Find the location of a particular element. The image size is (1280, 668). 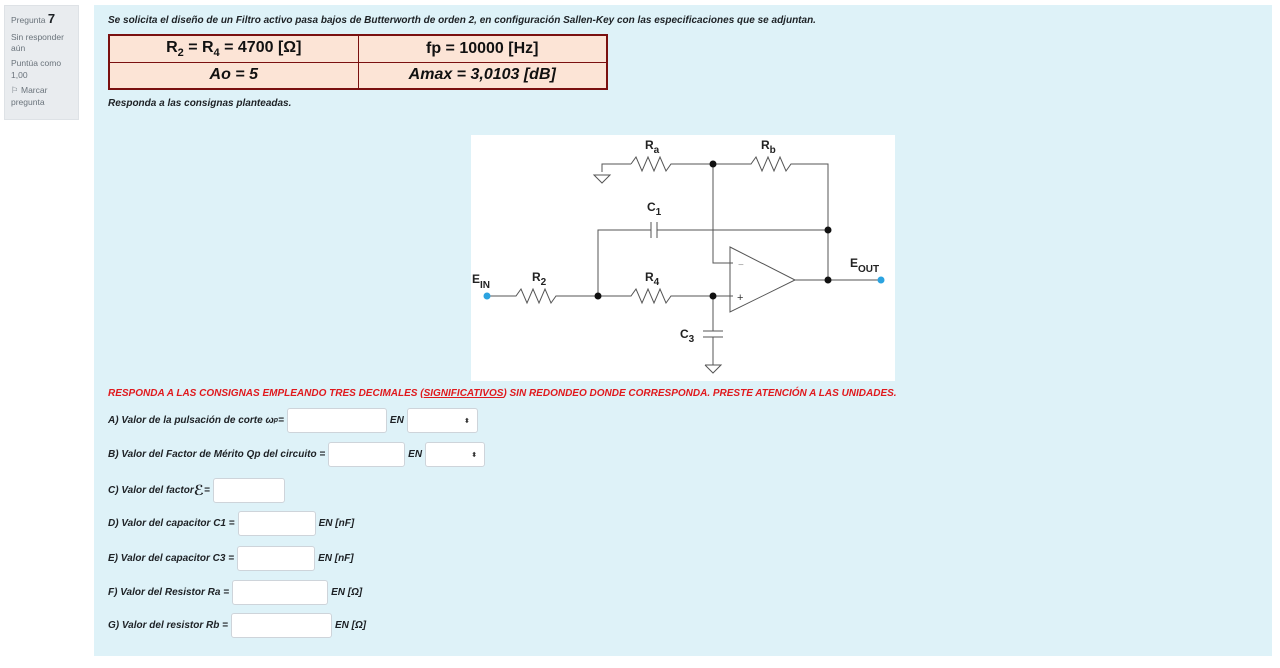

question-grade: Puntúa como 1,00 is located at coordinates (36, 69).